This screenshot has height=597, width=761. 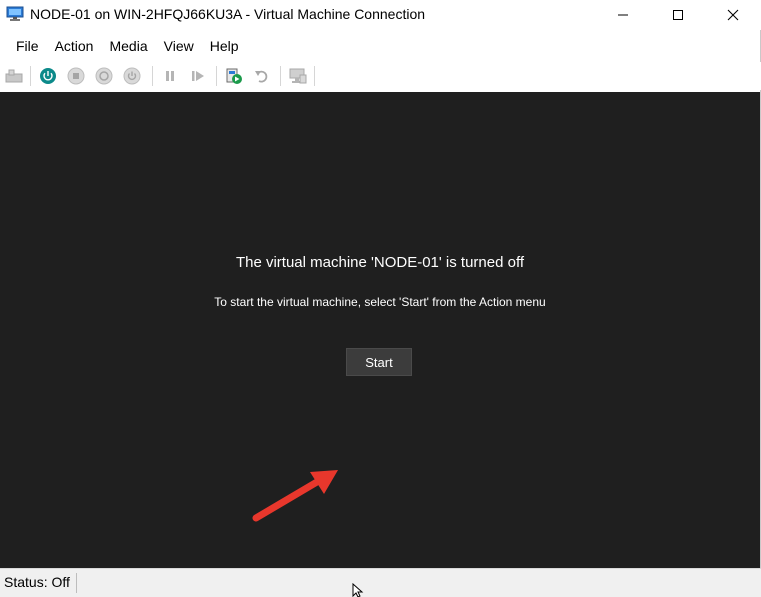 I want to click on mouse-cursor-icon, so click(x=358, y=590).